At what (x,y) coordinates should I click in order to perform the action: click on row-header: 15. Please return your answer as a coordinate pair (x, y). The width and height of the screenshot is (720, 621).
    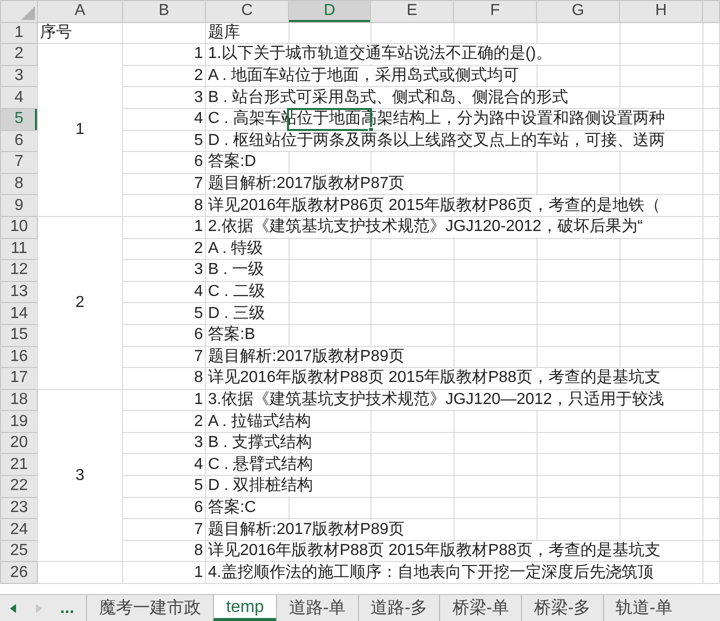
    Looking at the image, I should click on (19, 335).